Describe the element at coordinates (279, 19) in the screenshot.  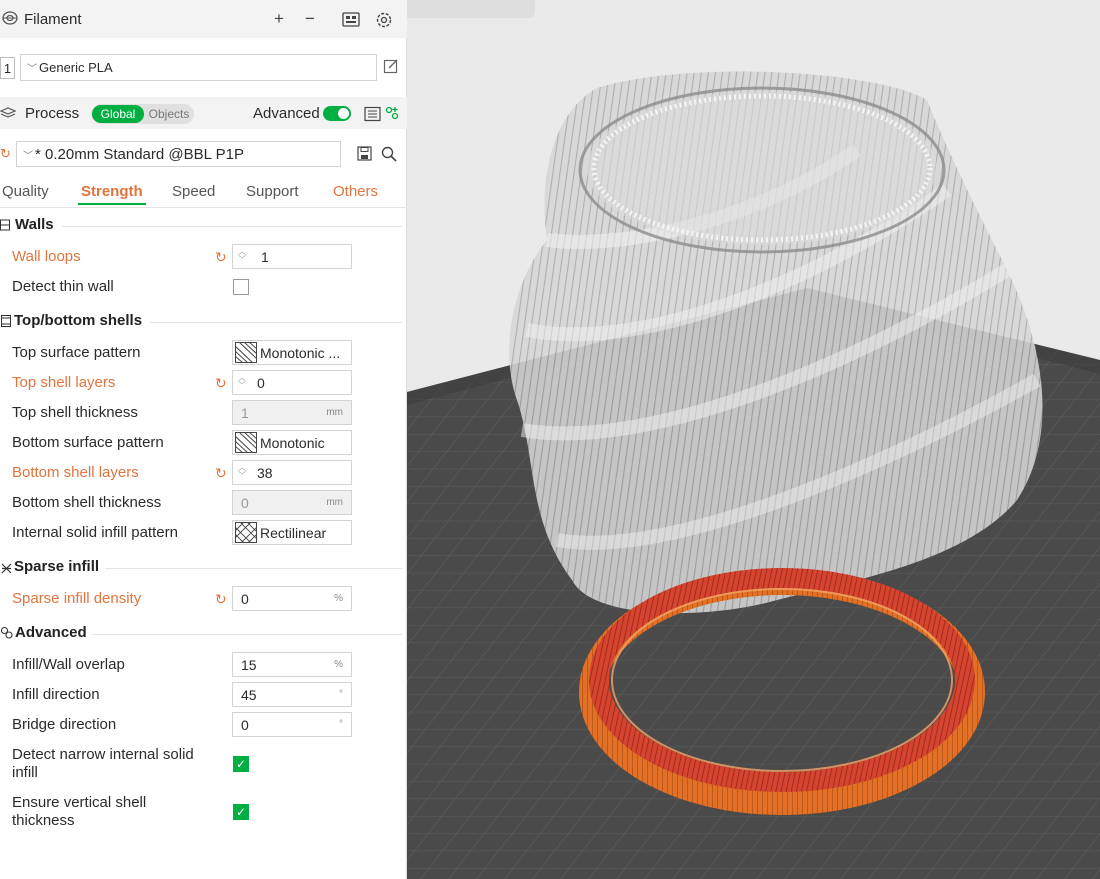
I see `add-filament-button: +` at that location.